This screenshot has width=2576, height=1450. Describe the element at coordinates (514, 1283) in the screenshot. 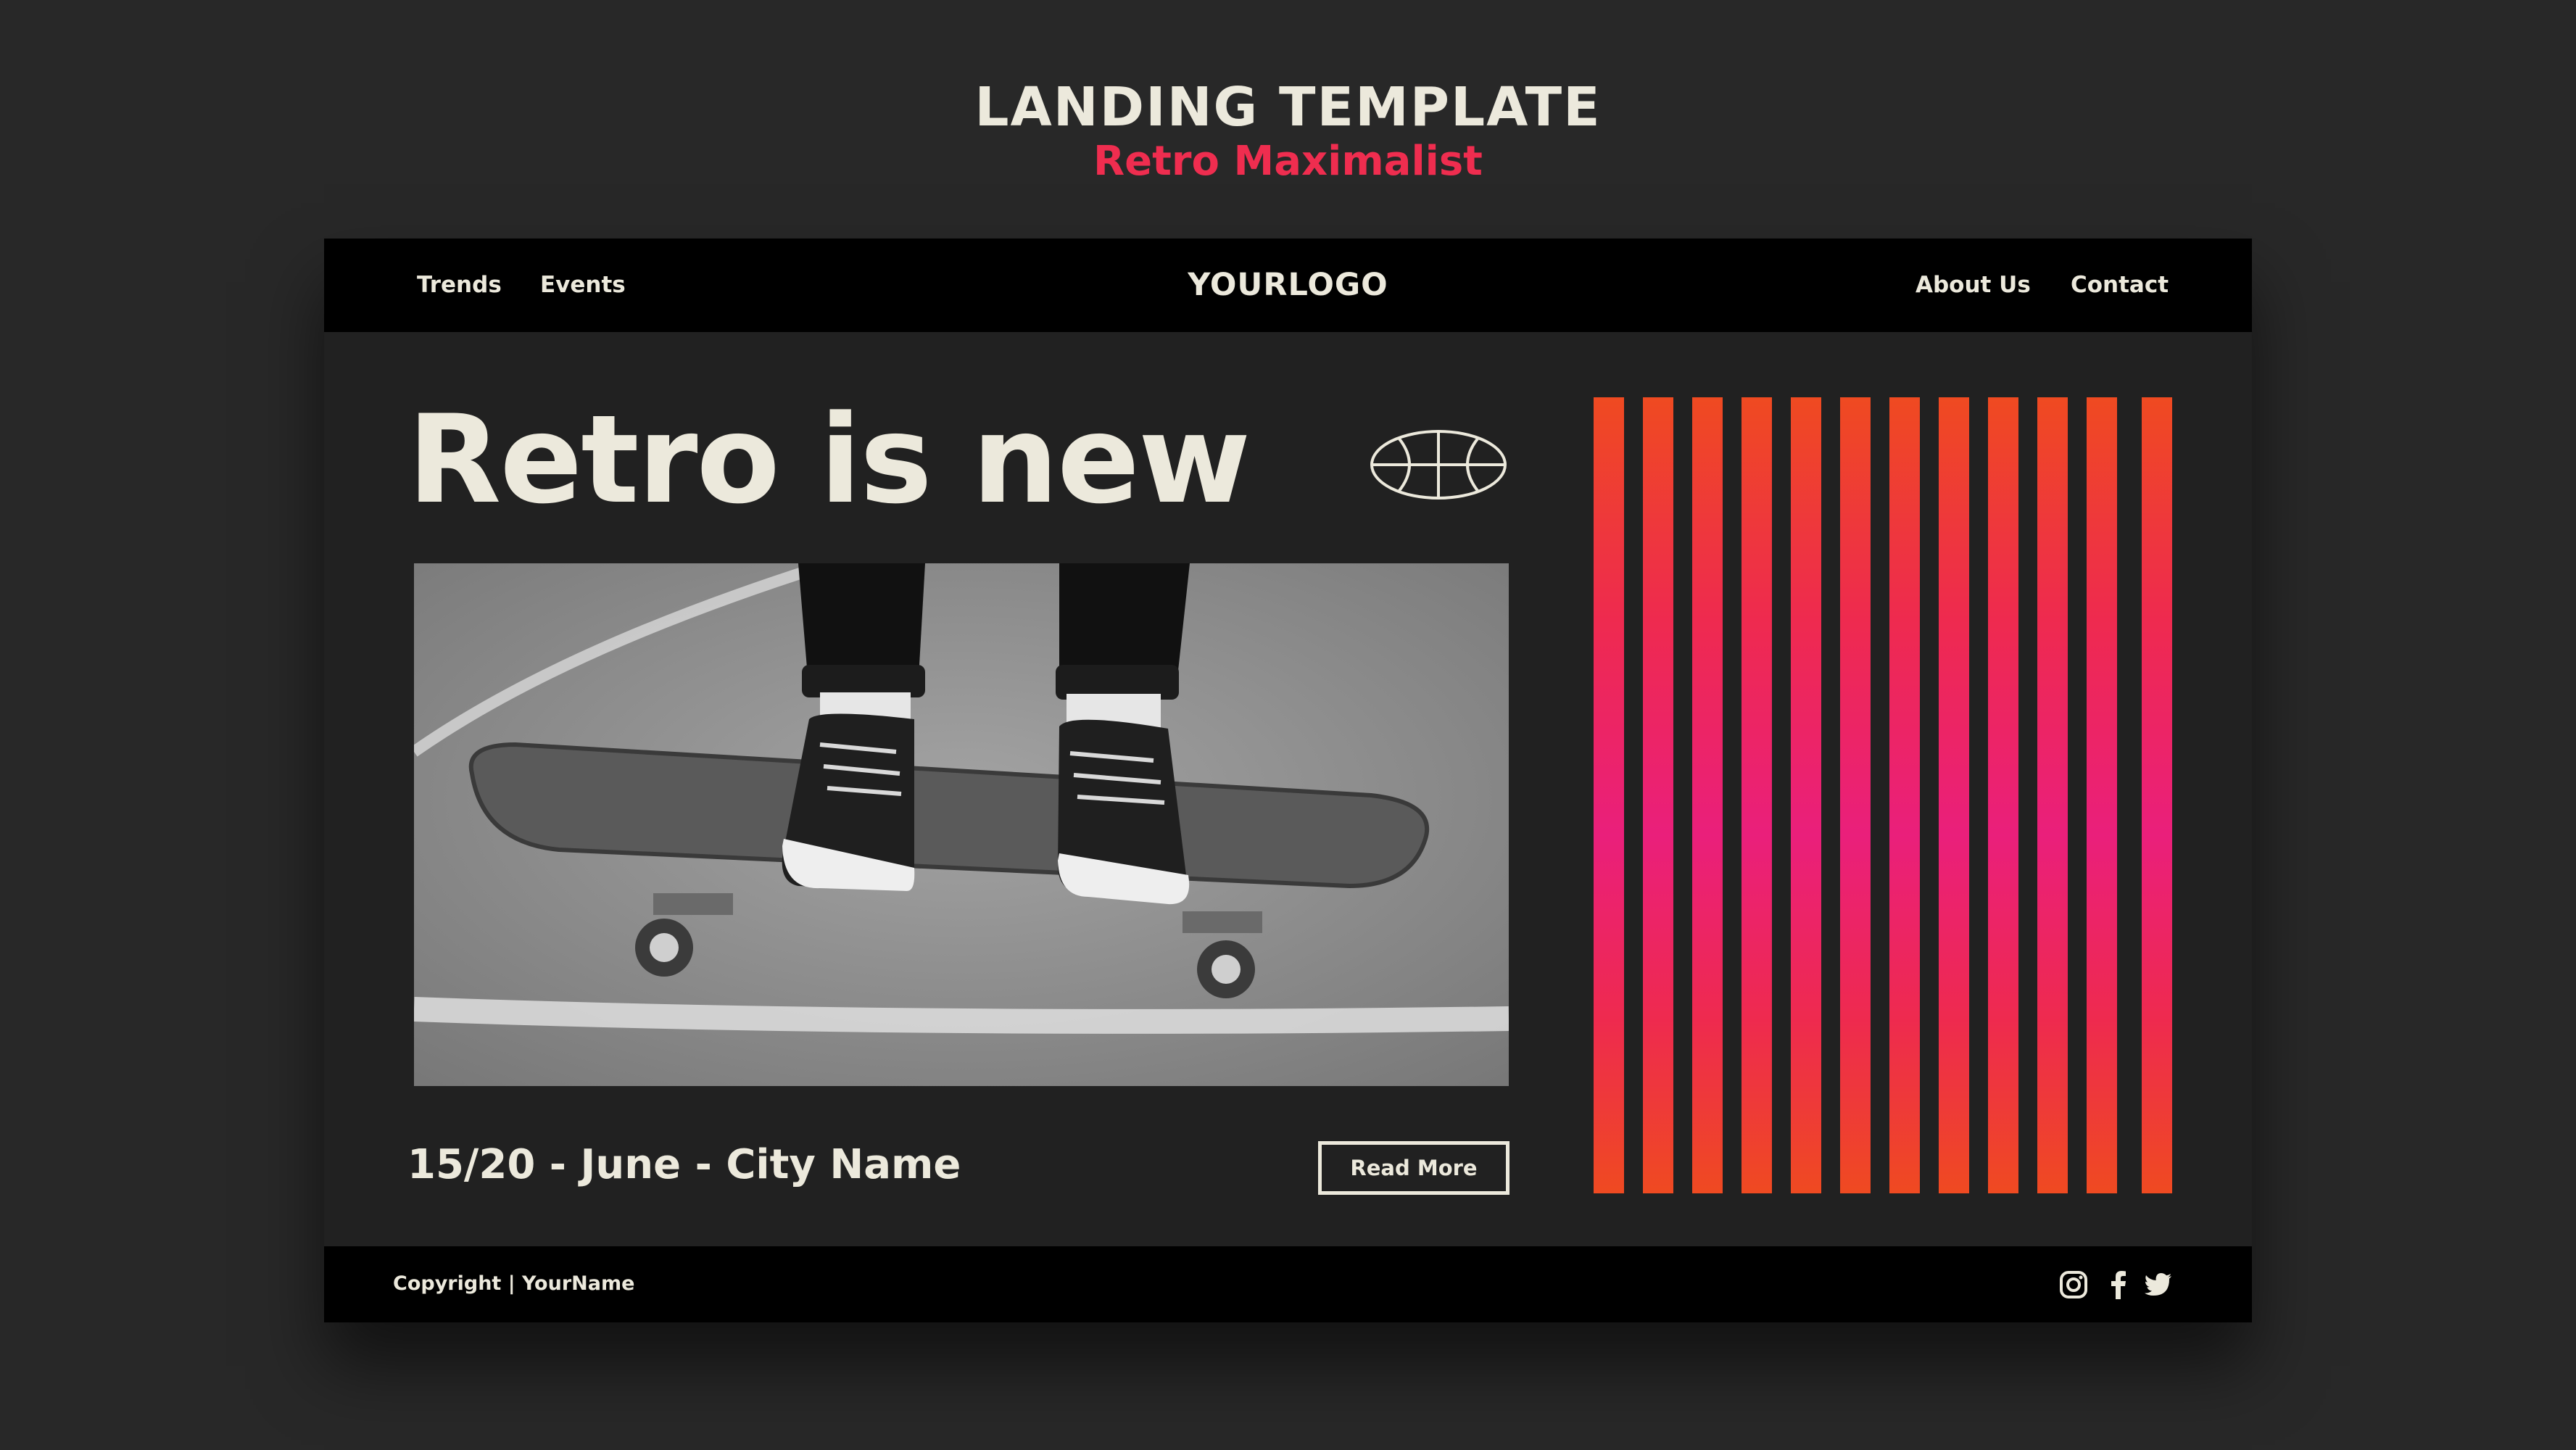

I see `copyright-text: Copyright | YourName` at that location.